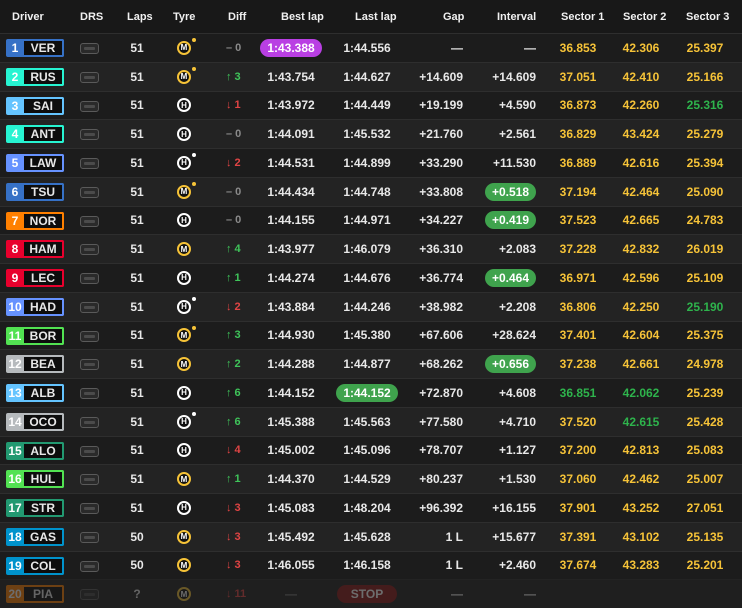  What do you see at coordinates (578, 565) in the screenshot?
I see `sector1-time: 37.674` at bounding box center [578, 565].